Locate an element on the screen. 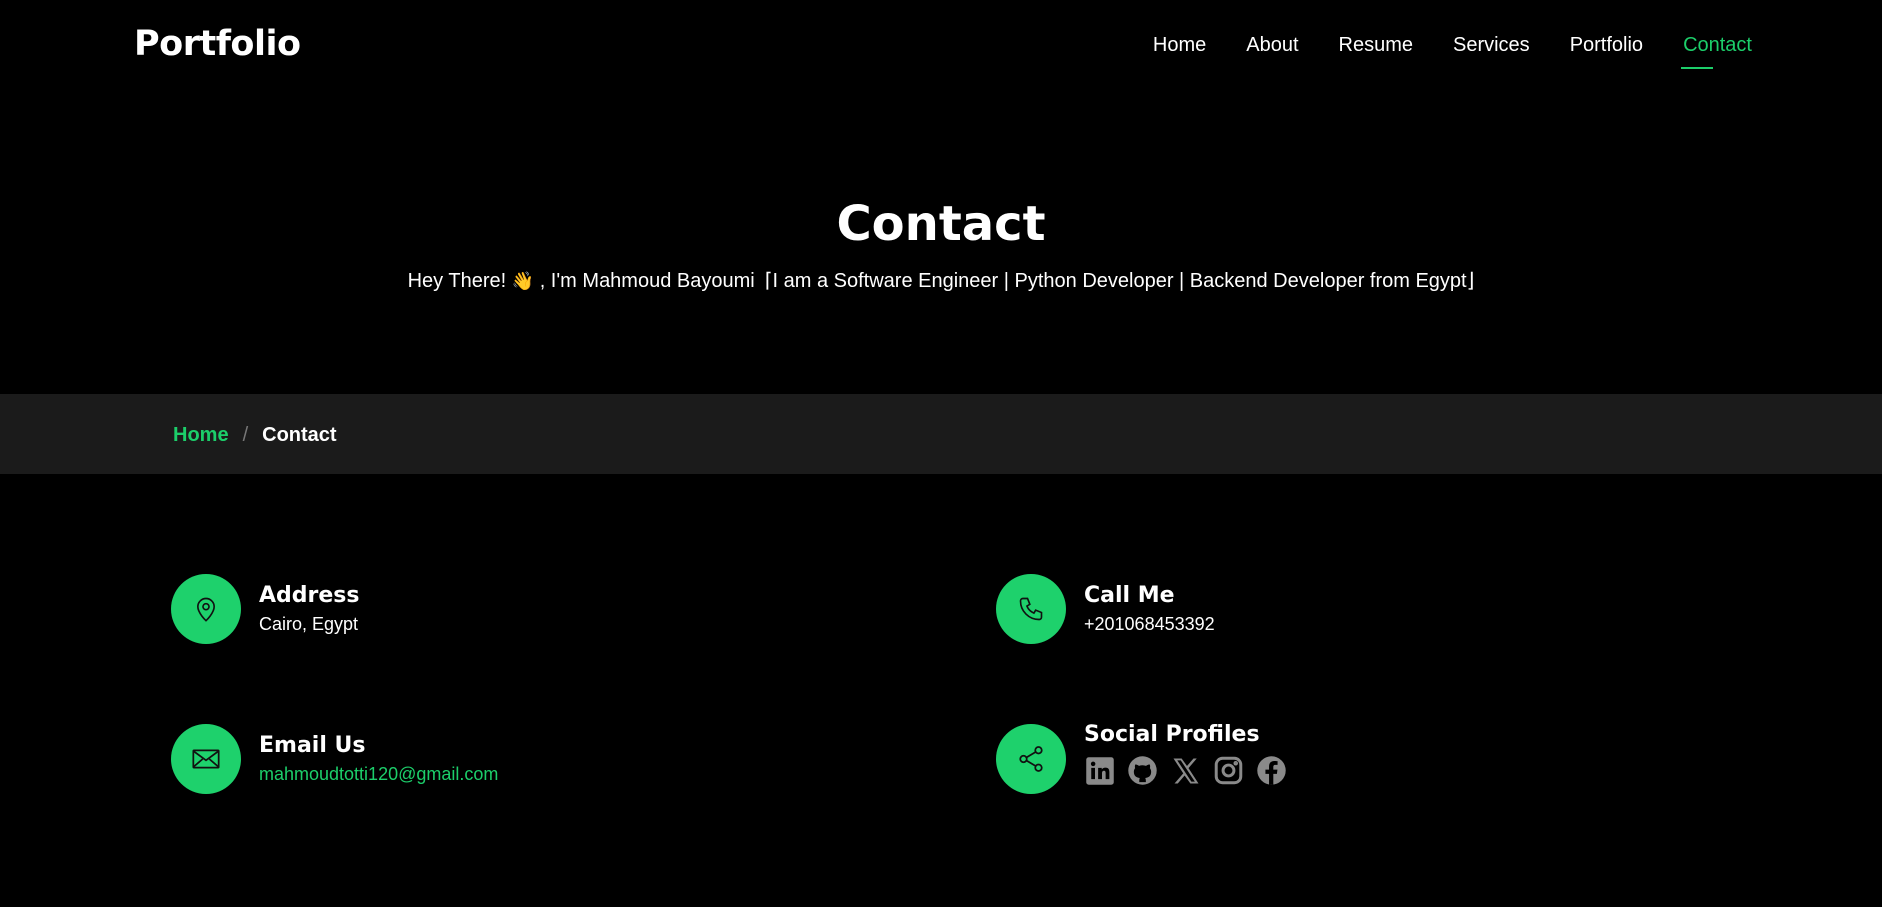 Image resolution: width=1882 pixels, height=907 pixels. share-icon is located at coordinates (1031, 759).